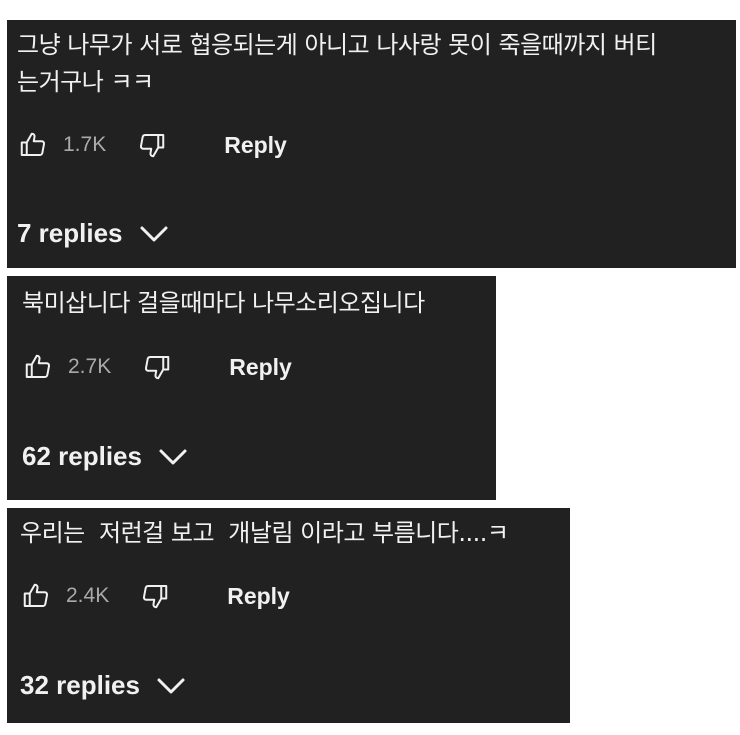 This screenshot has width=740, height=735. I want to click on view-replies-button: 32 replies, so click(103, 685).